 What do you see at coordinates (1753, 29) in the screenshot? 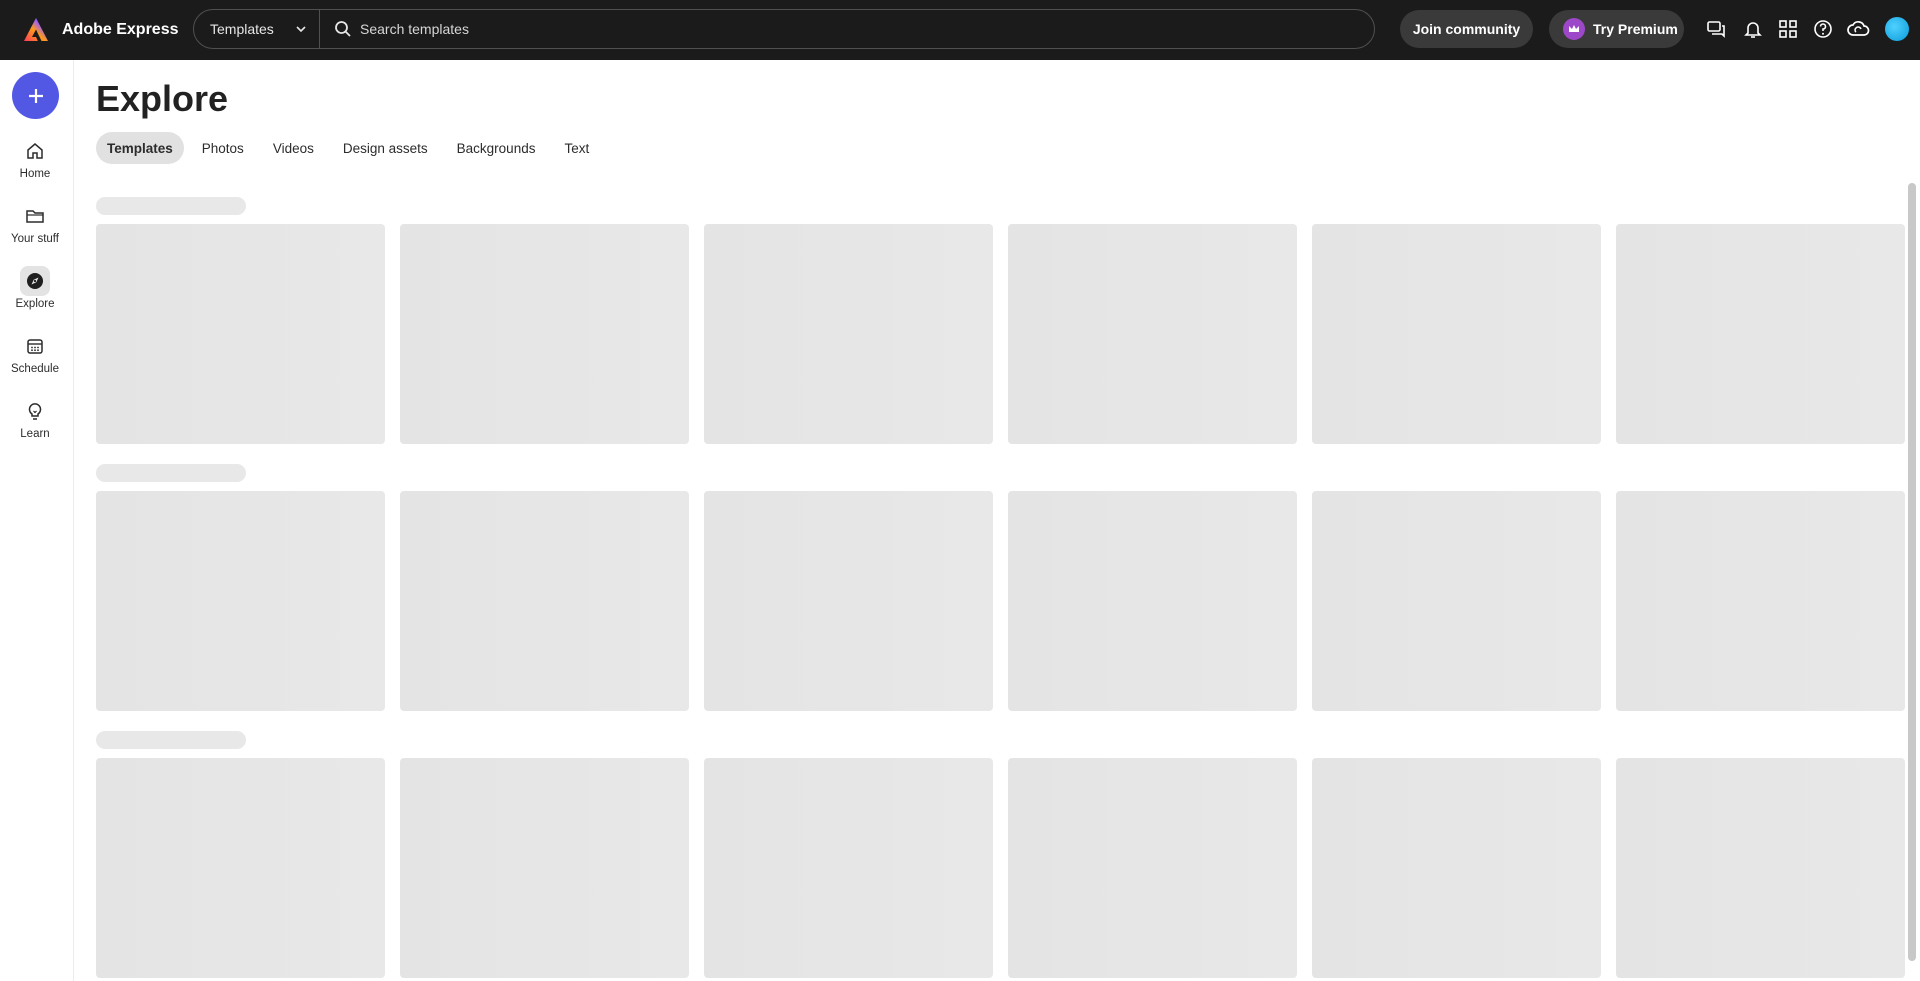
I see `bell-icon` at bounding box center [1753, 29].